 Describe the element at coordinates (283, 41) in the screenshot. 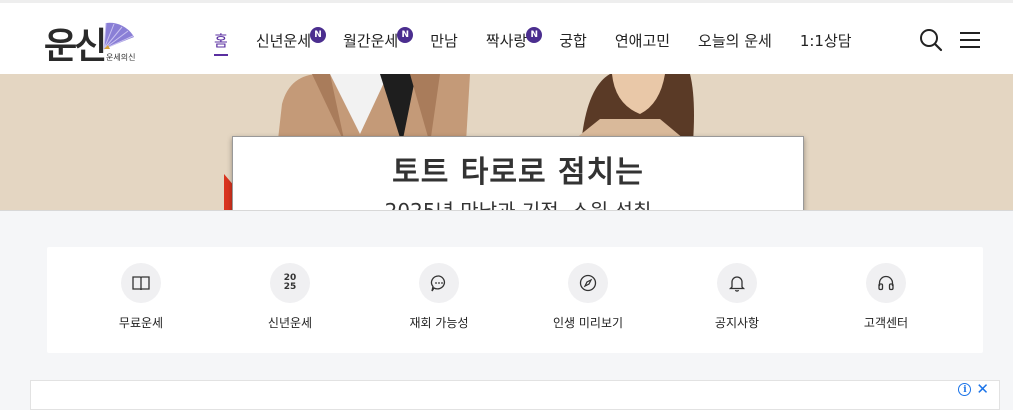

I see `nav-label: 신년운세` at that location.